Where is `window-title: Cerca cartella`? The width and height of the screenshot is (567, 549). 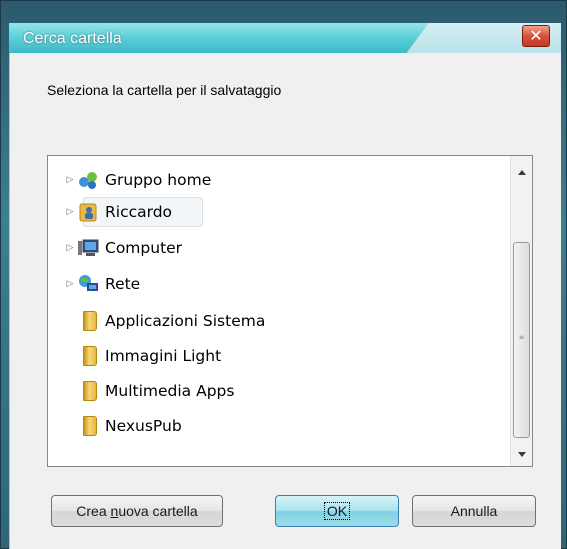 window-title: Cerca cartella is located at coordinates (72, 38).